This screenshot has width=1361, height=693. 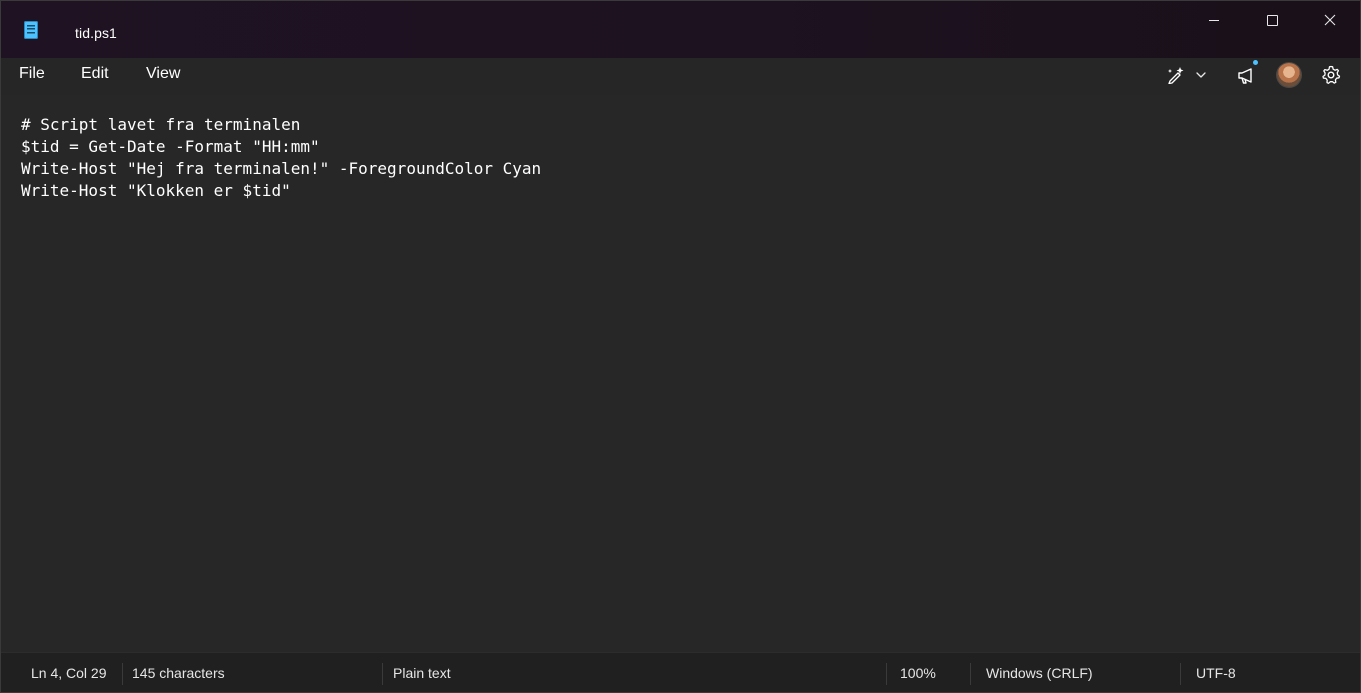 I want to click on maximize-icon, so click(x=1272, y=20).